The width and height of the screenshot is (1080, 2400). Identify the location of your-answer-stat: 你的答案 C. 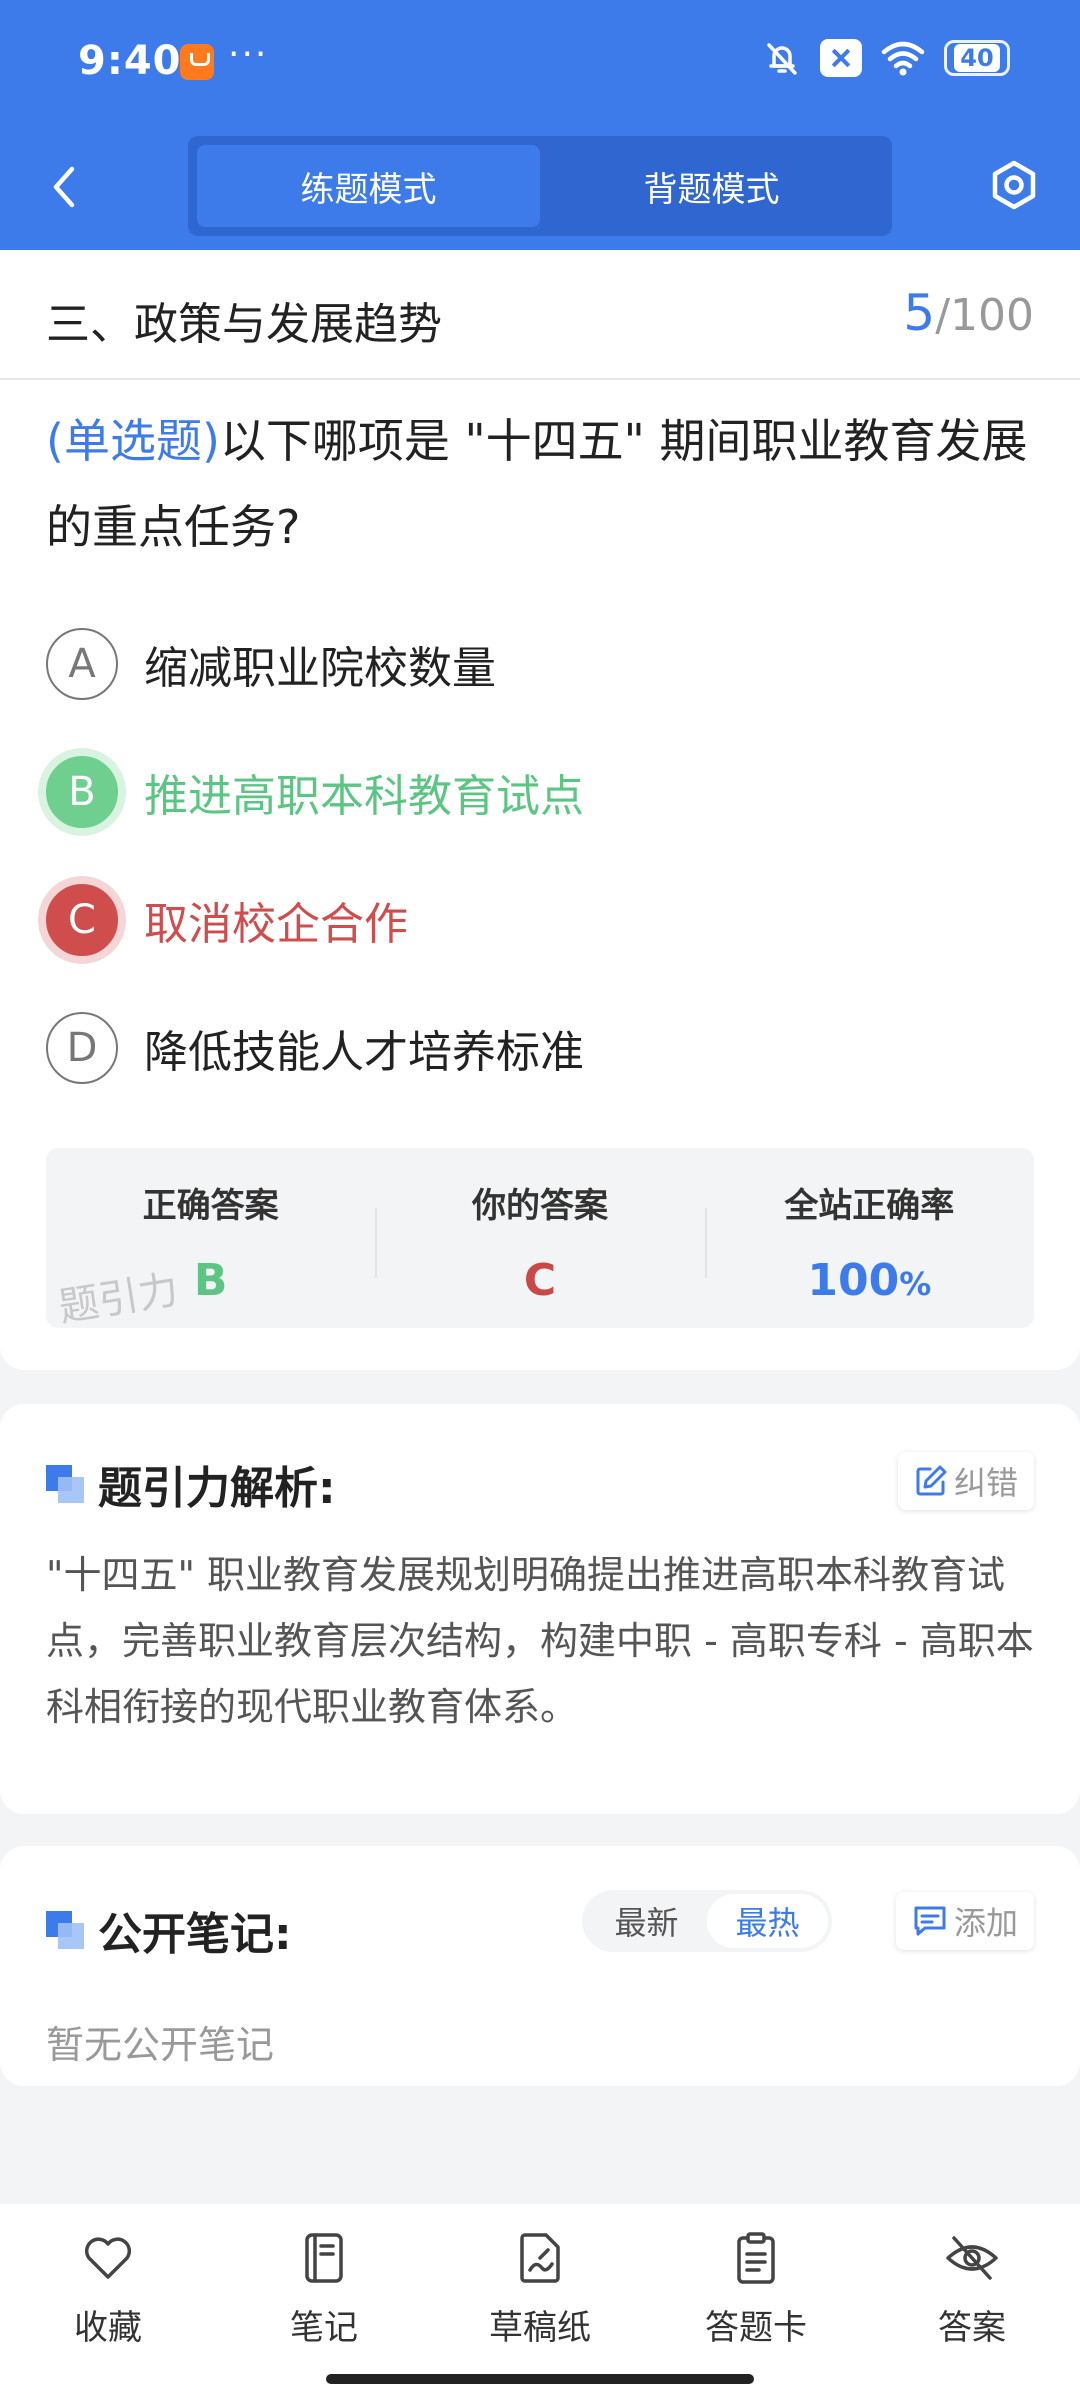
(539, 1238).